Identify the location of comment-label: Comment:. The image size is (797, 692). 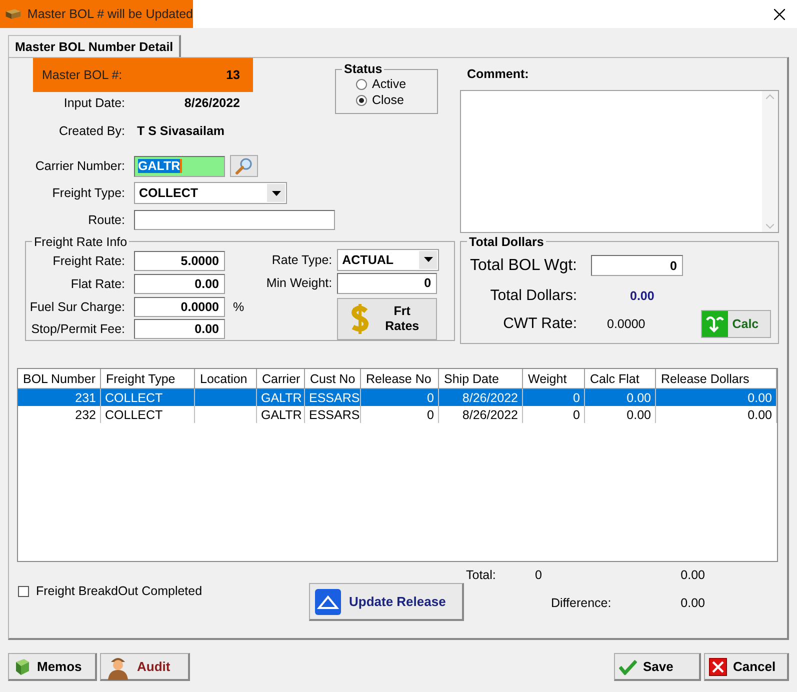
(498, 75).